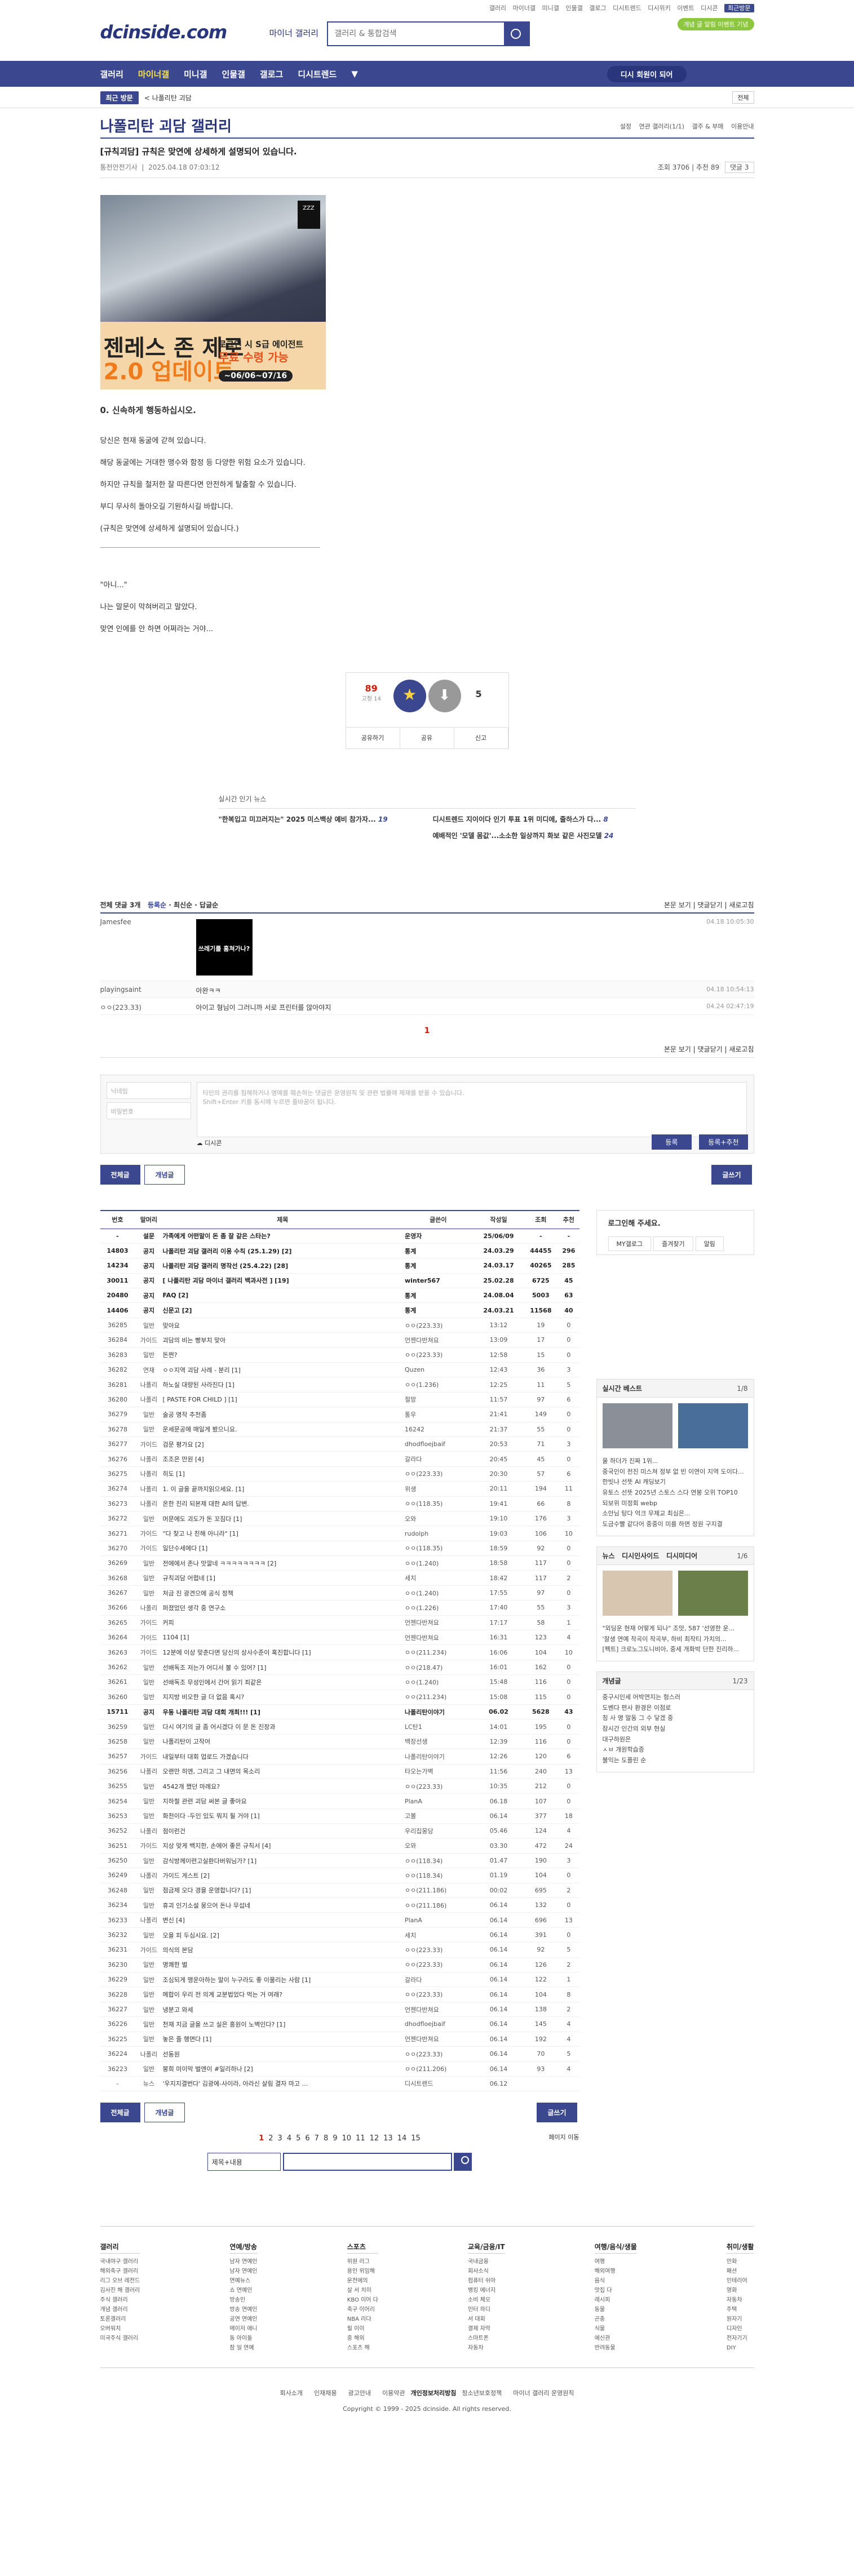 The width and height of the screenshot is (854, 2576). I want to click on sitemap-title: 교육/금융/IT, so click(486, 2247).